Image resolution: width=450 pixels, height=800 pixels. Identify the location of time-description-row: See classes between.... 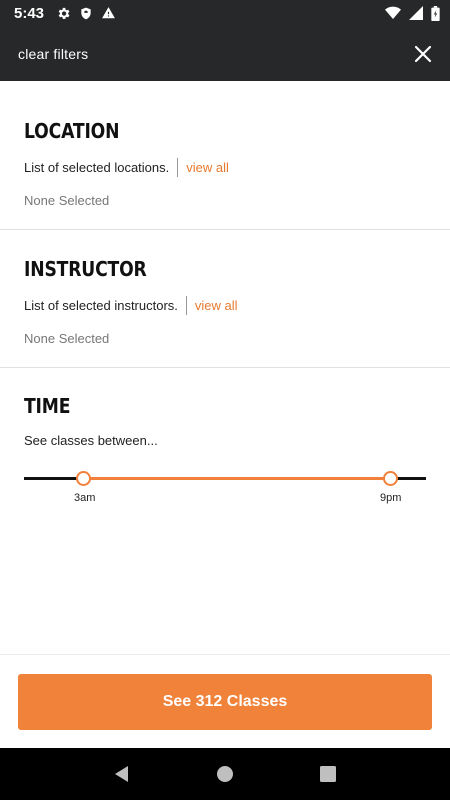
(225, 440).